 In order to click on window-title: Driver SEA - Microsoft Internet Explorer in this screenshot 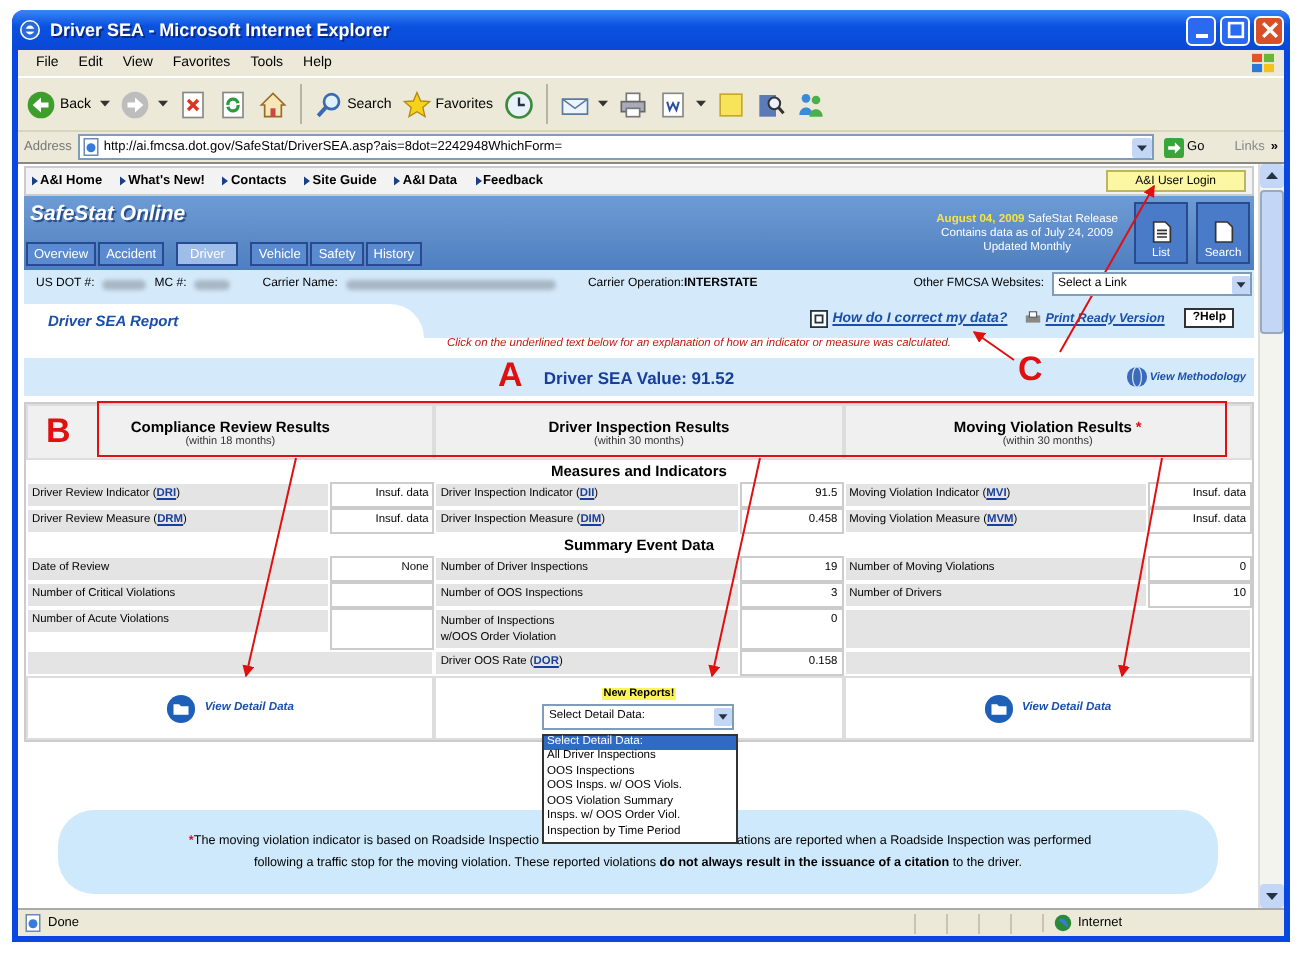, I will do `click(220, 30)`.